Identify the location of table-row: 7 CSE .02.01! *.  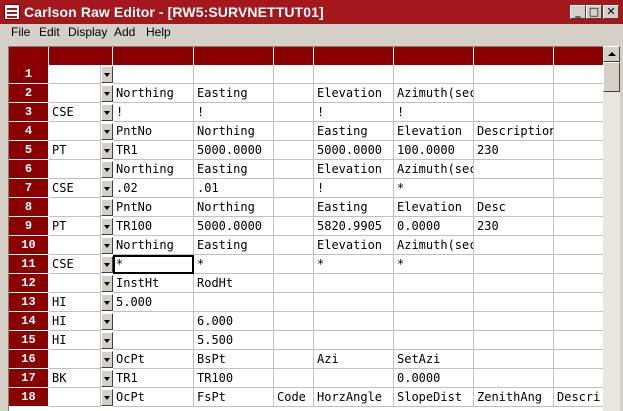
(306, 188).